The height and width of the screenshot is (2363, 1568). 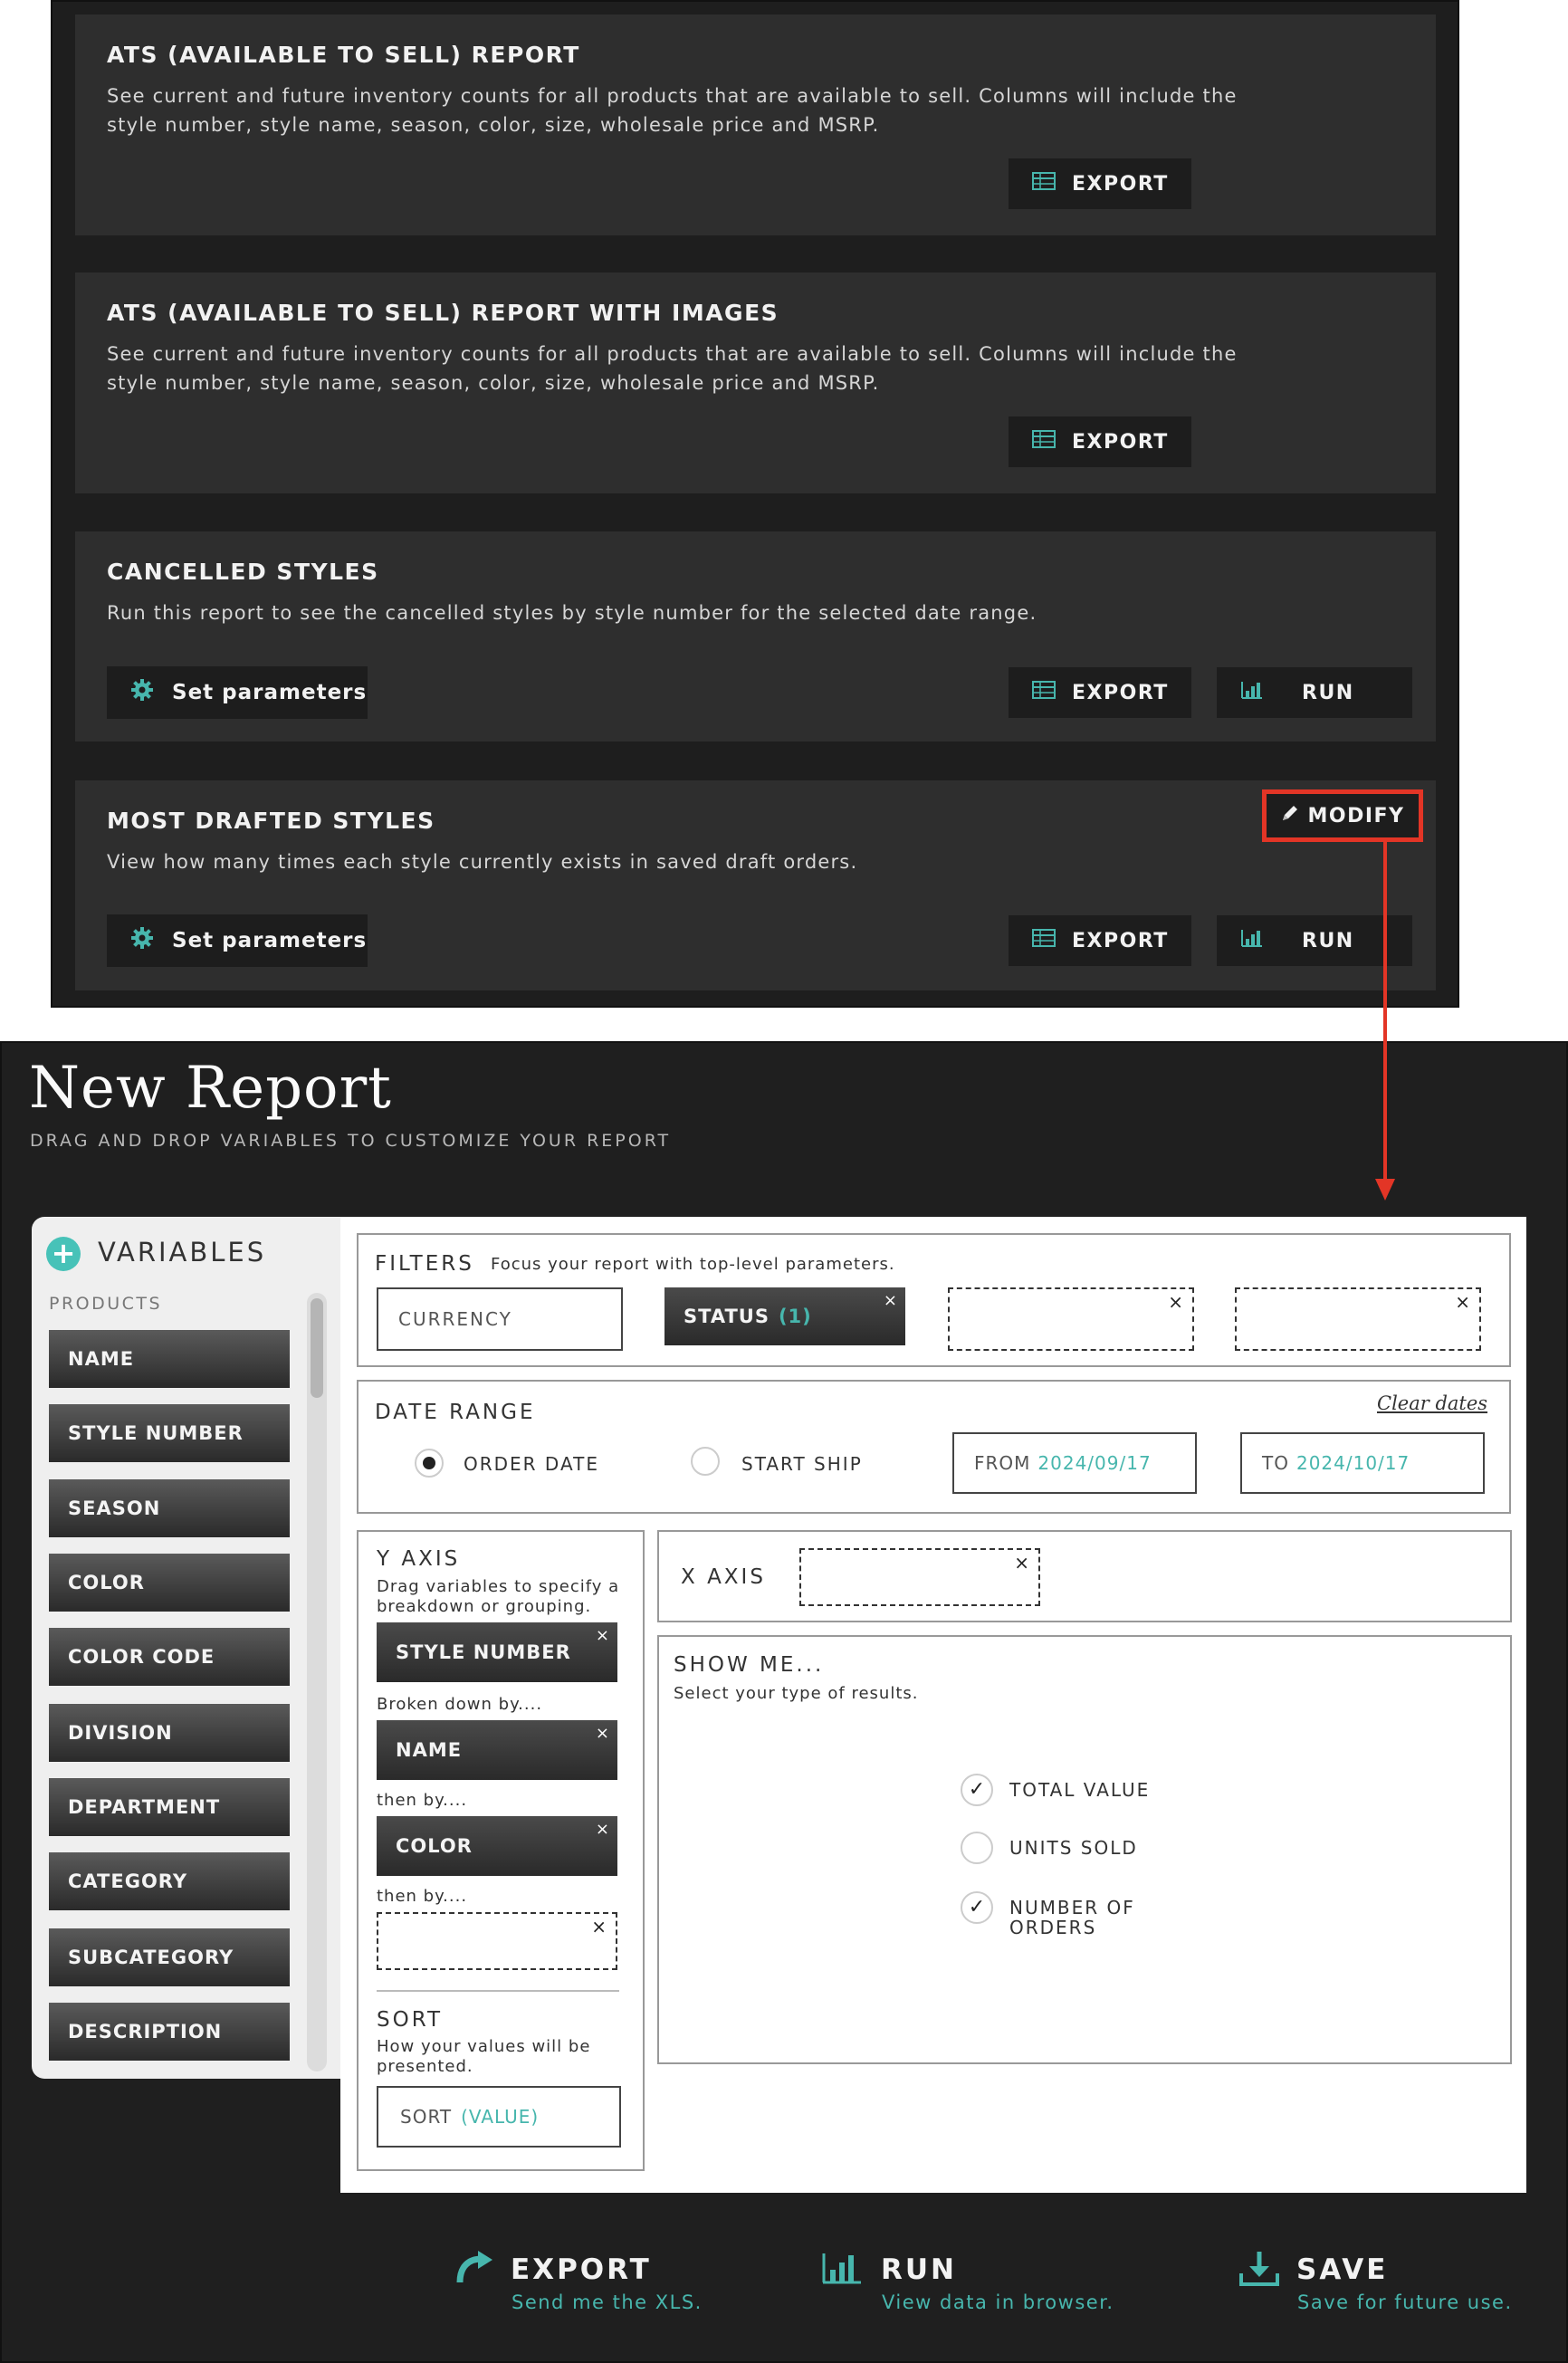 What do you see at coordinates (142, 941) in the screenshot?
I see `gear-icon` at bounding box center [142, 941].